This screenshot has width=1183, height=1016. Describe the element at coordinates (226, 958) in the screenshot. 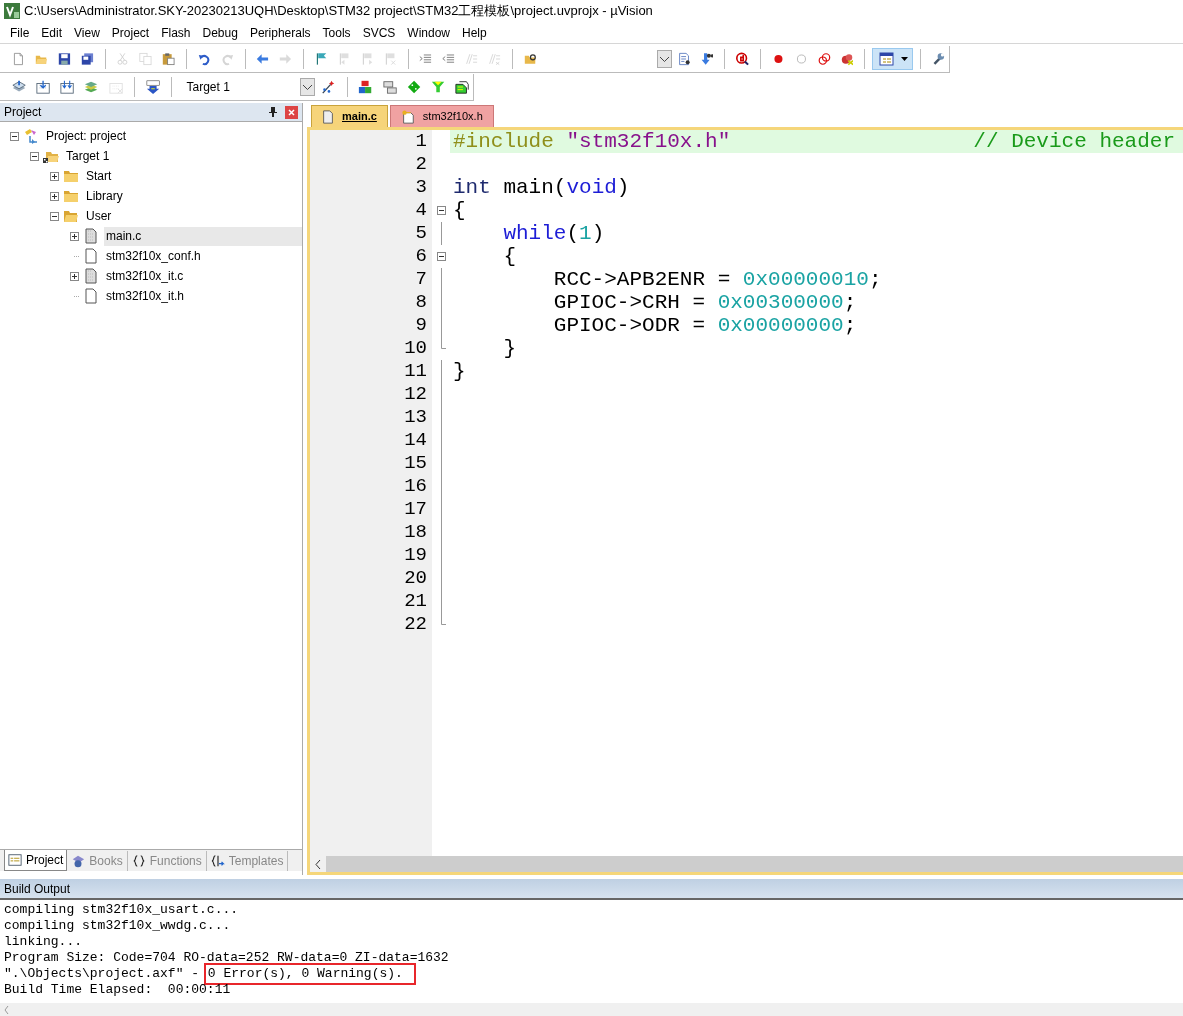

I see `output-text: Program Size: Code=704 RO-data=252 RW-data=0 ZI-data=1632` at that location.